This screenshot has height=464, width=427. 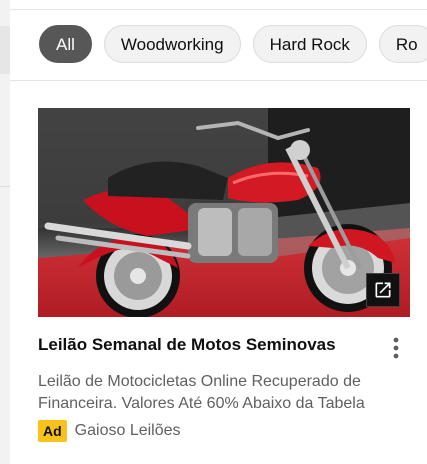 I want to click on ad-title-row: Leilão Semanal de Motos Seminovas, so click(x=224, y=347).